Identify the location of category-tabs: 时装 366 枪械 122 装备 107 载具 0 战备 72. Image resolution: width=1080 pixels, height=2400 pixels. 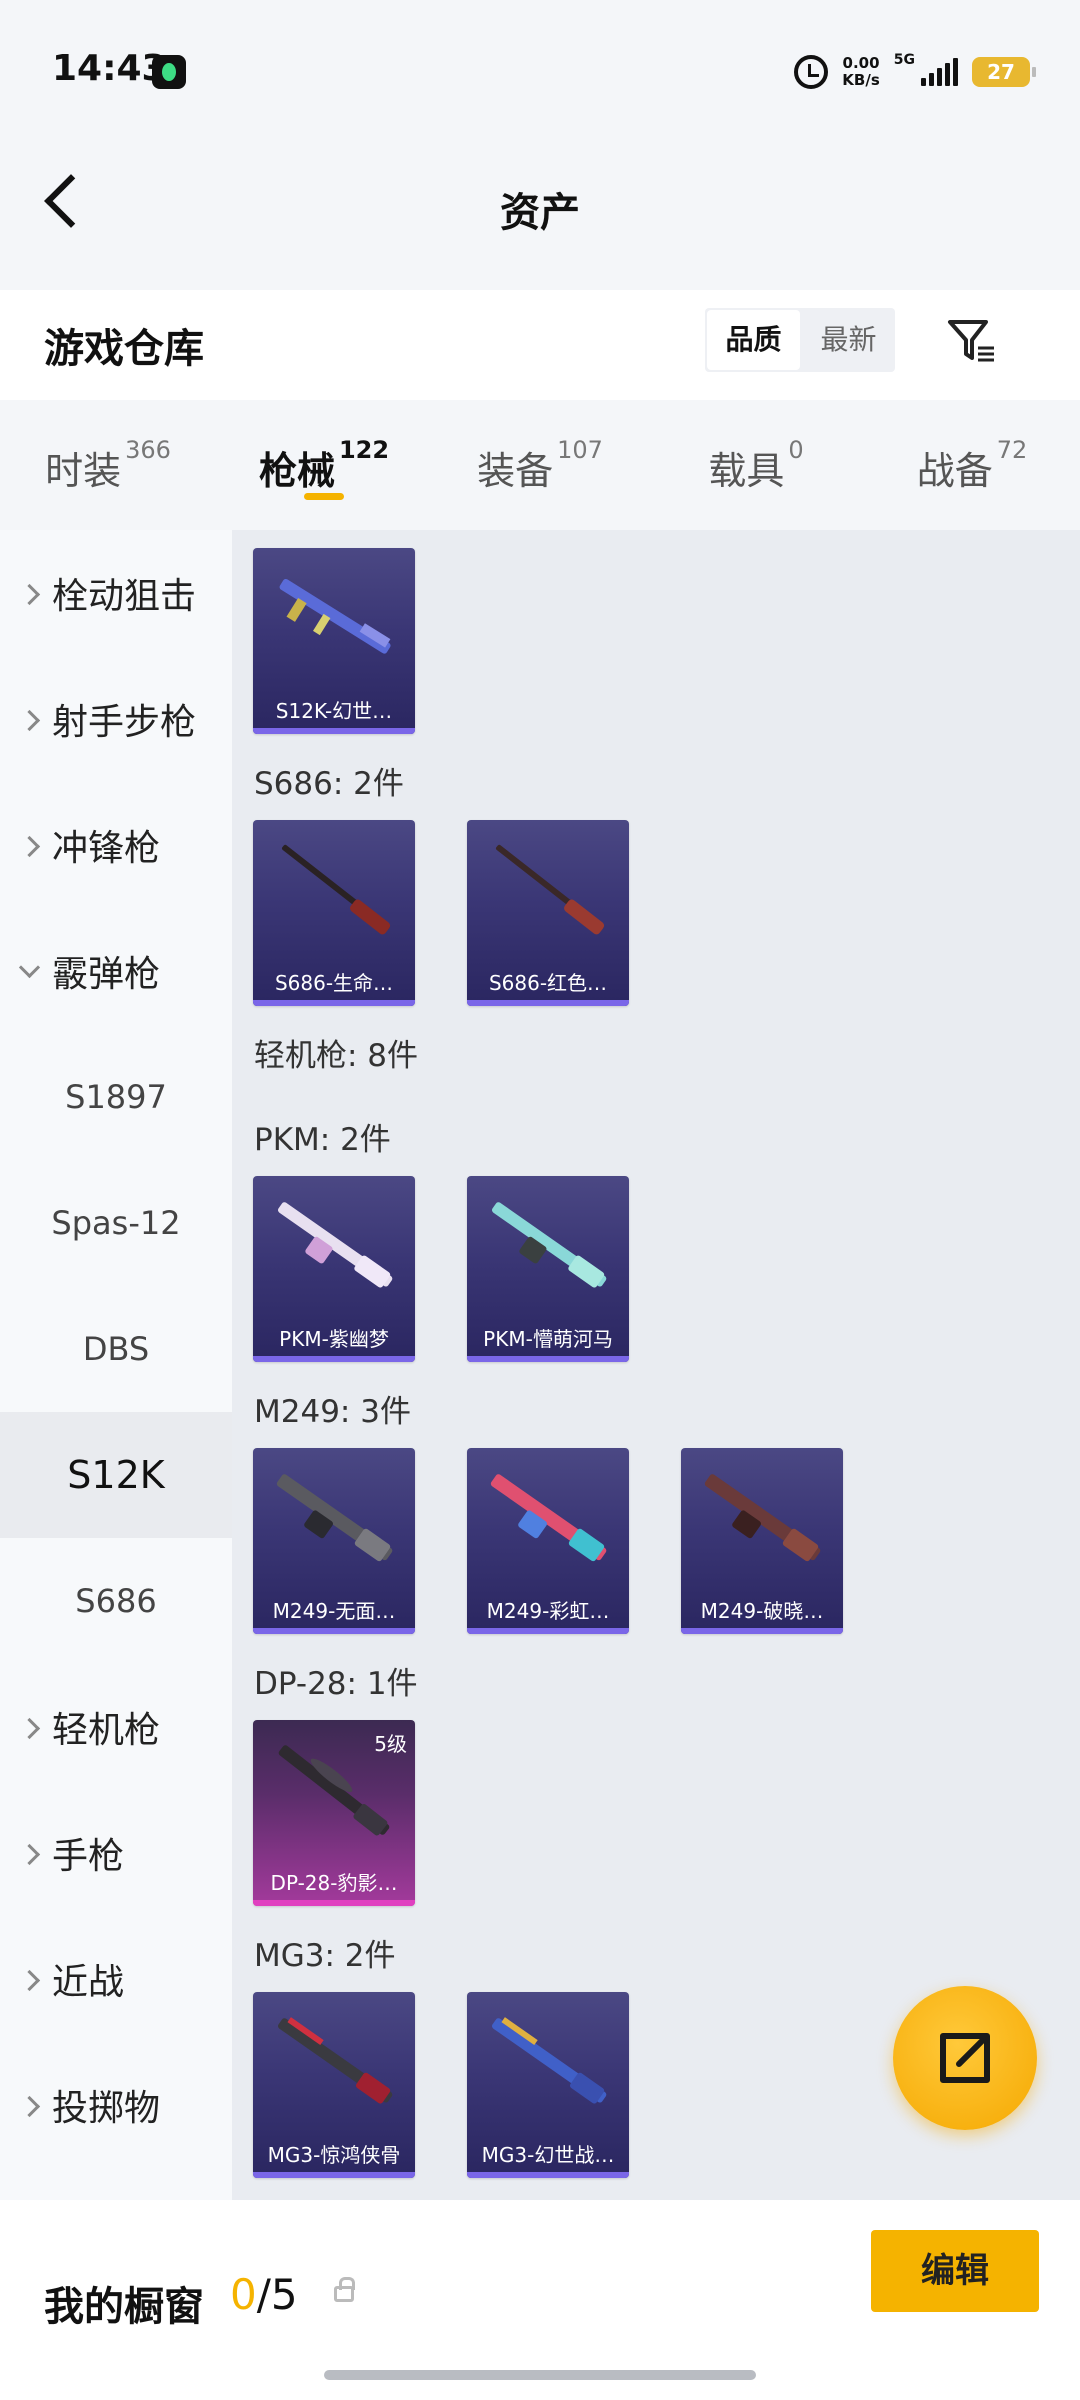
(540, 465).